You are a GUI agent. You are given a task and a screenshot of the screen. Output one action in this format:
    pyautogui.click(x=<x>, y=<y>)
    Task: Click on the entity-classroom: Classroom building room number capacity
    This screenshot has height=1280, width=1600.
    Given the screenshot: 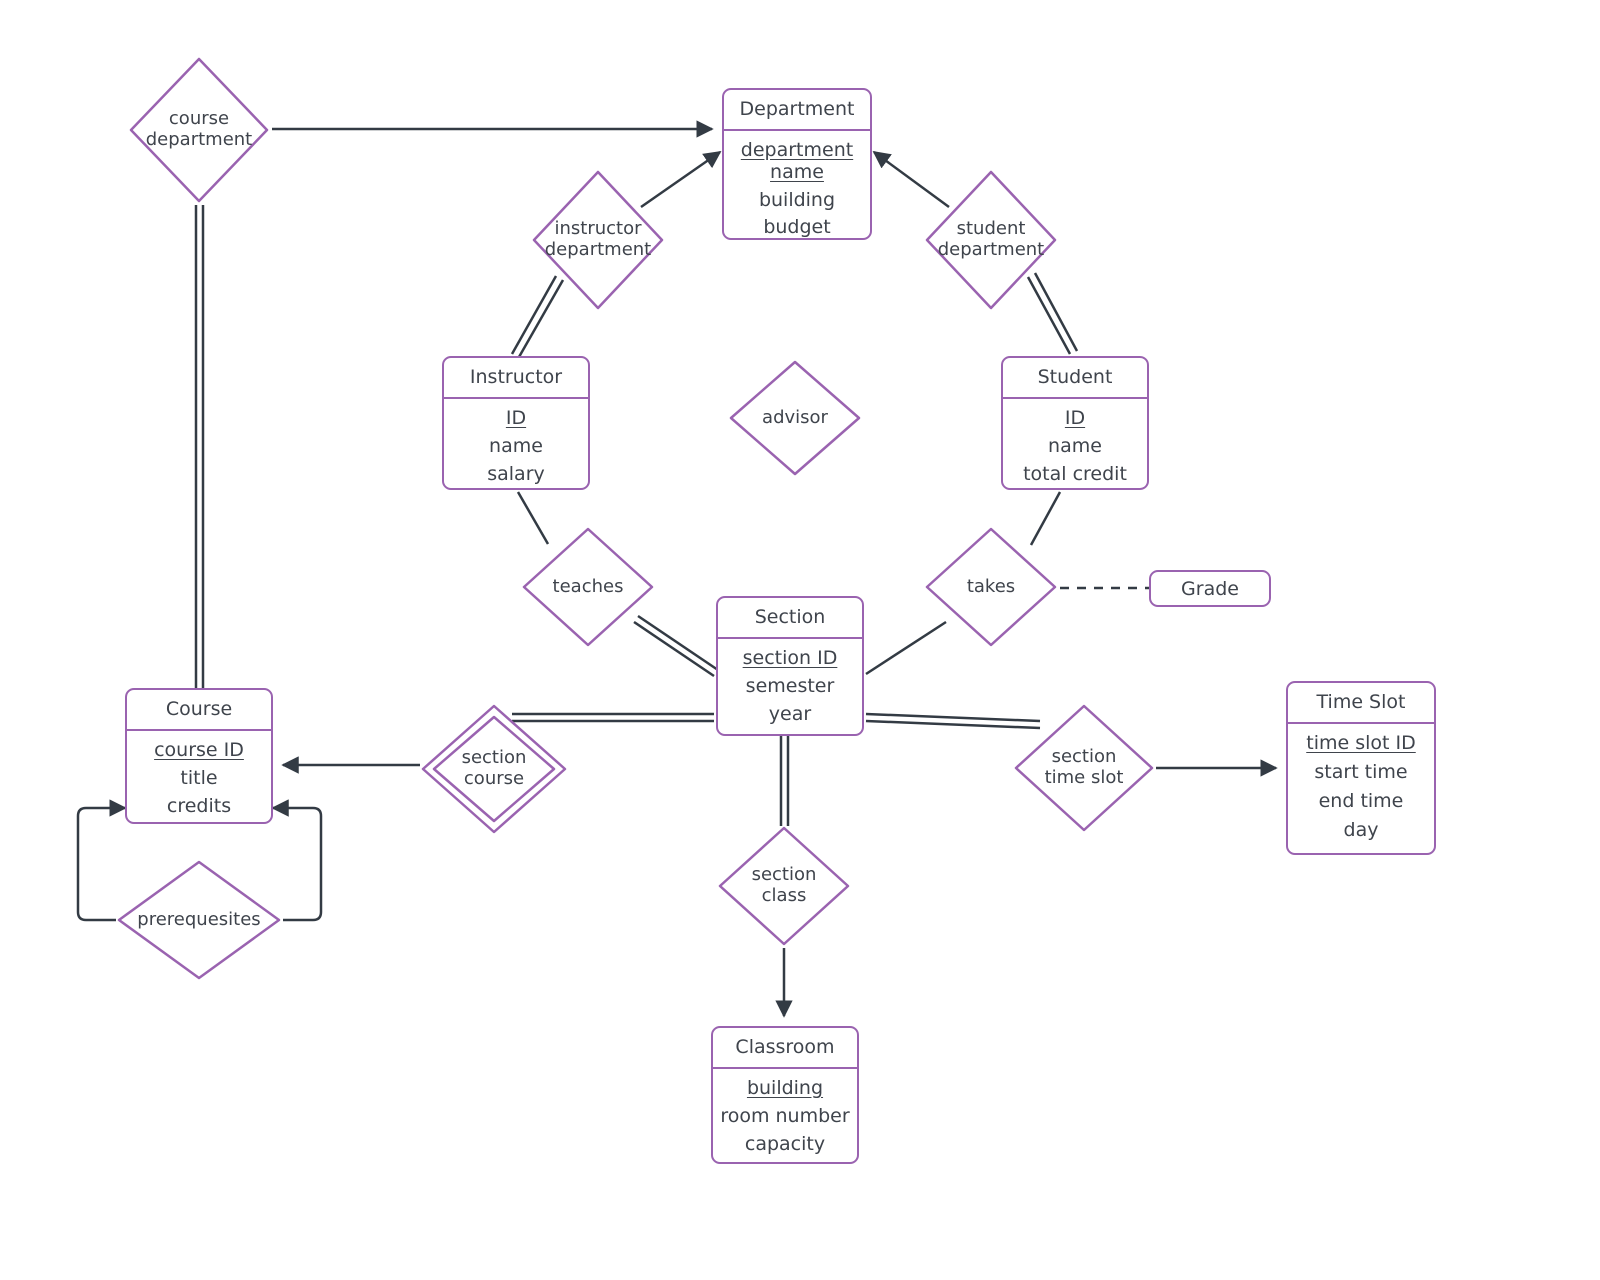 What is the action you would take?
    pyautogui.click(x=785, y=1095)
    